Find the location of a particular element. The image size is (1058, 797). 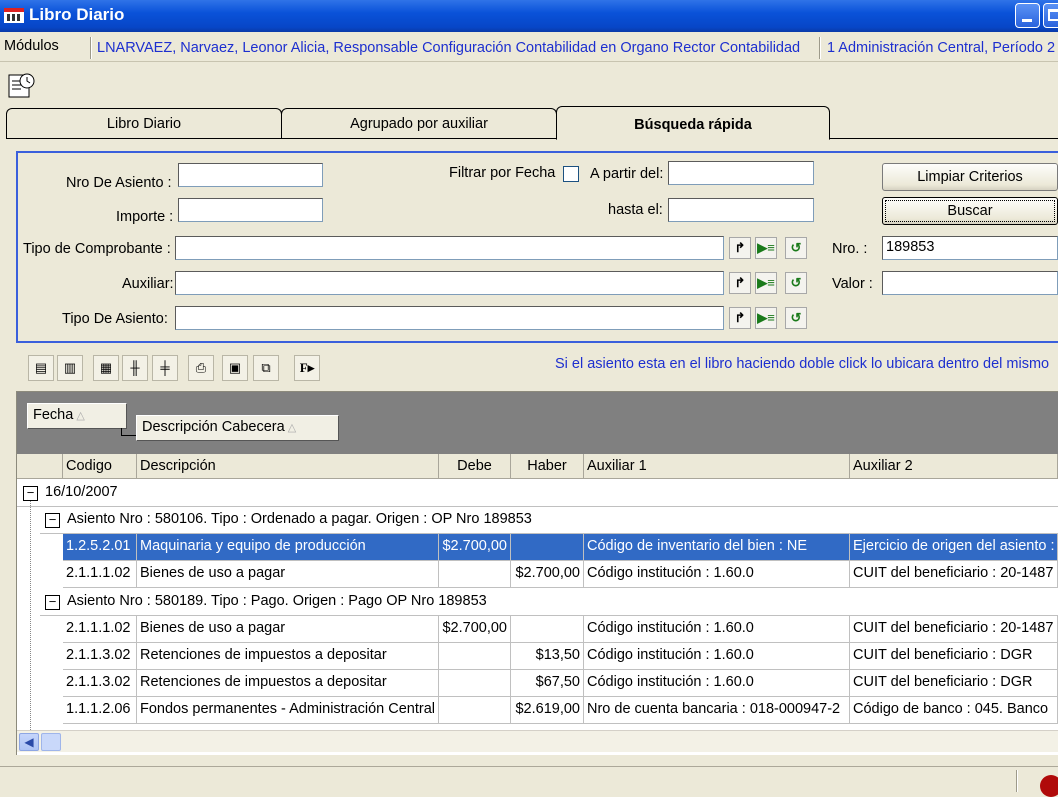

formula-icon: F▸ is located at coordinates (307, 368).